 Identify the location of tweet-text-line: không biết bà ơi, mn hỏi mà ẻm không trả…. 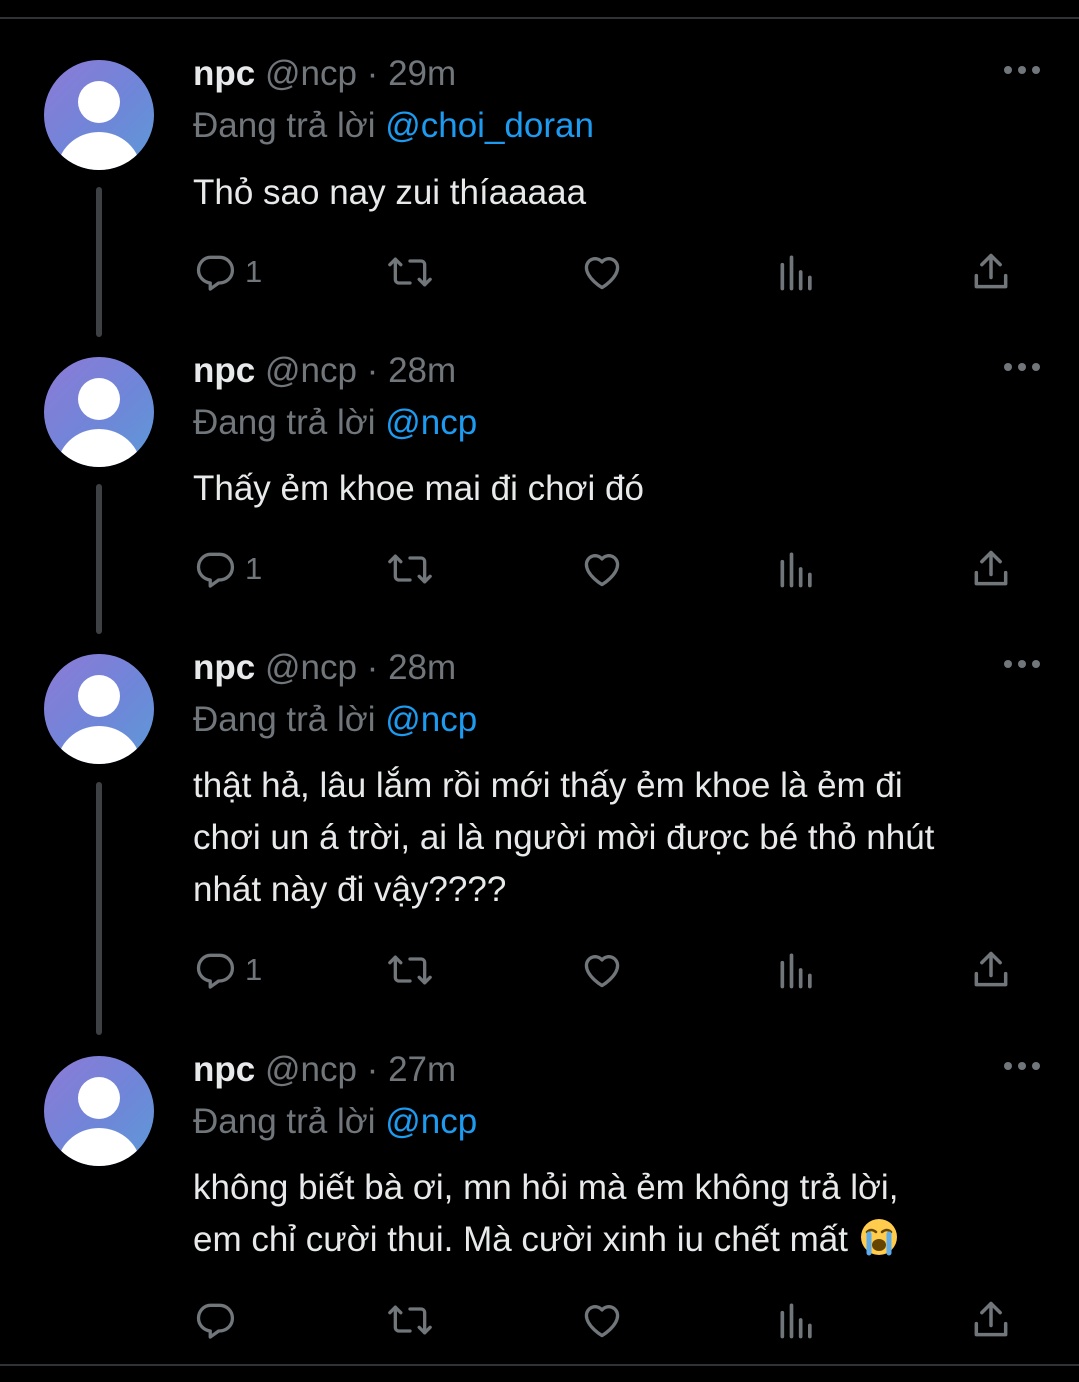
(546, 1187).